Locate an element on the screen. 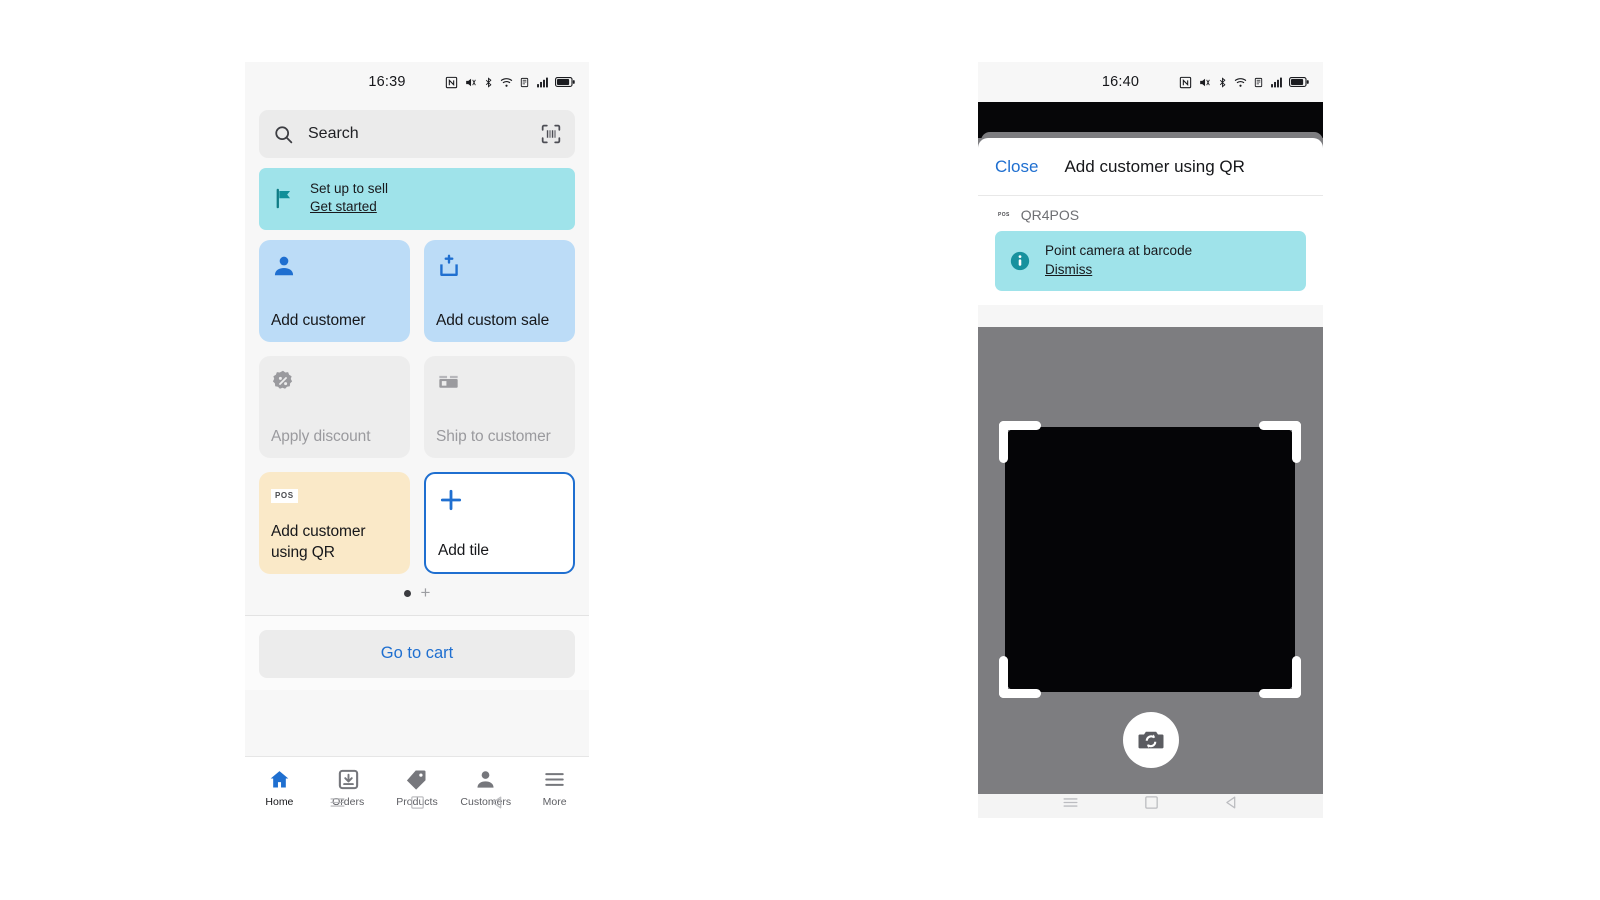 The height and width of the screenshot is (900, 1600). tile-ship-to-customer: Ship to customer is located at coordinates (499, 406).